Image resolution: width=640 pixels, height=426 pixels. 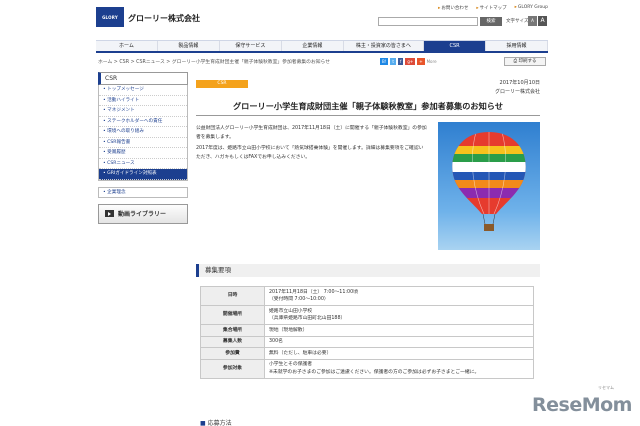 I want to click on table-row: 募集人数 300名, so click(x=367, y=341).